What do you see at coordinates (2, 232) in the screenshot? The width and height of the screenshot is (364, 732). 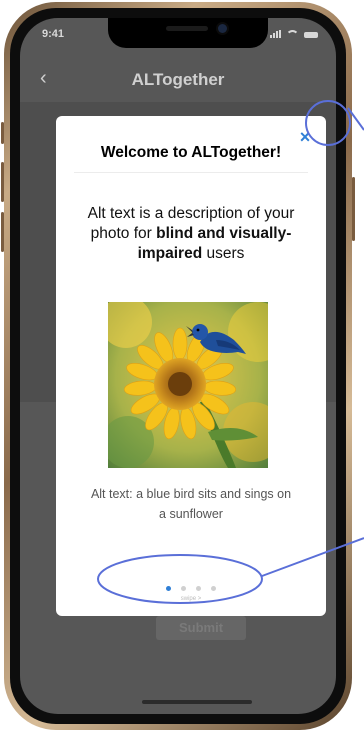 I see `volume-down-button` at bounding box center [2, 232].